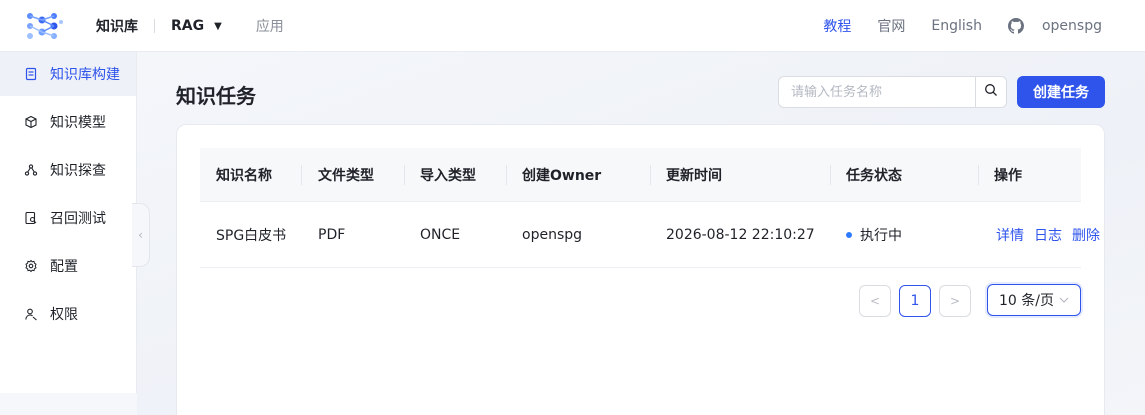 This screenshot has height=415, width=1145. What do you see at coordinates (984, 26) in the screenshot?
I see `right-nav: 教程 官网 English openspg` at bounding box center [984, 26].